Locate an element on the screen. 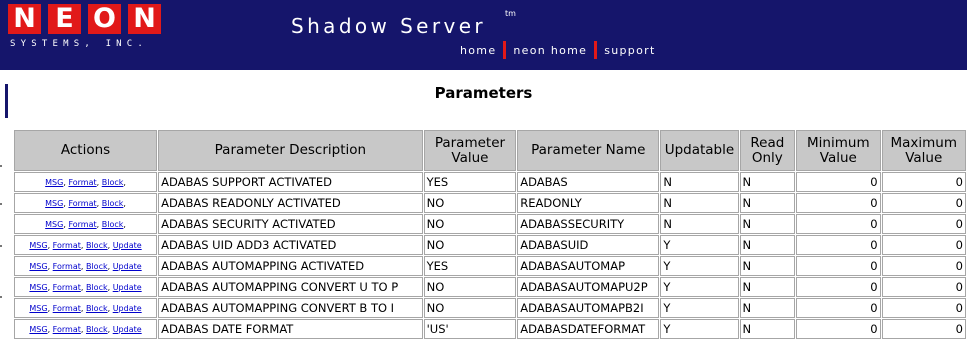 The width and height of the screenshot is (967, 341). param-value-cell: YES is located at coordinates (470, 182).